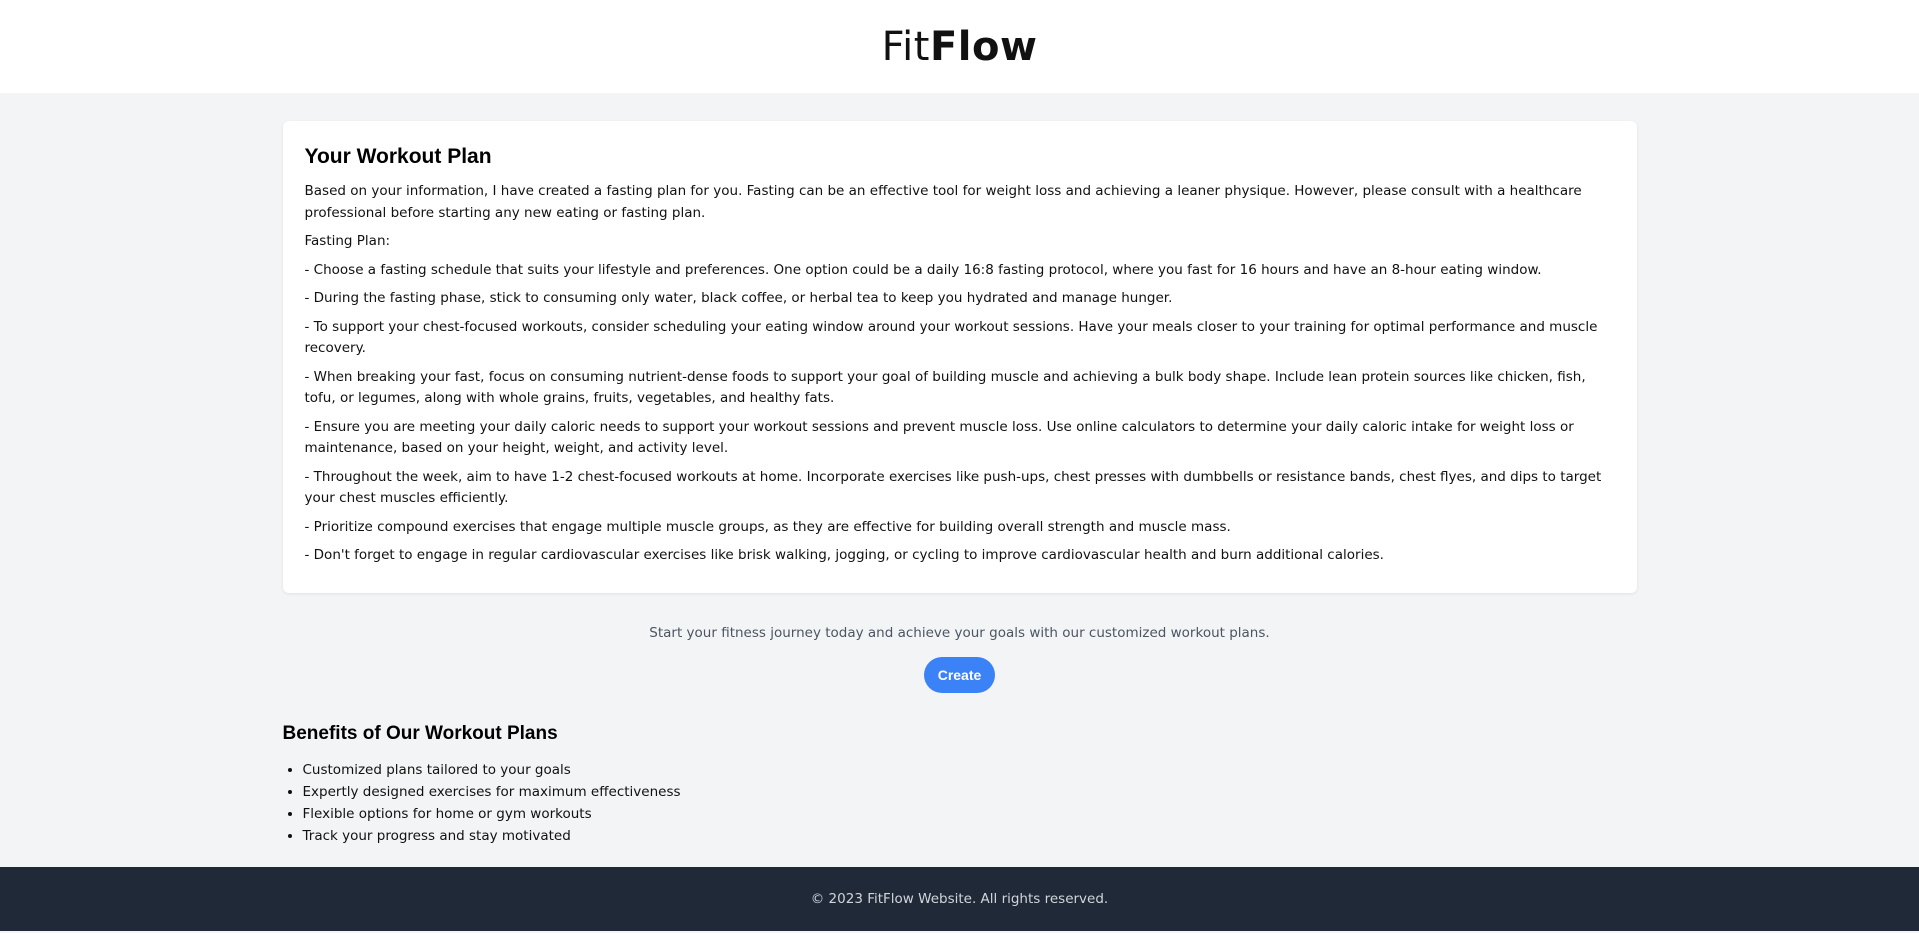  What do you see at coordinates (983, 46) in the screenshot?
I see `logo-text-flow: Flow` at bounding box center [983, 46].